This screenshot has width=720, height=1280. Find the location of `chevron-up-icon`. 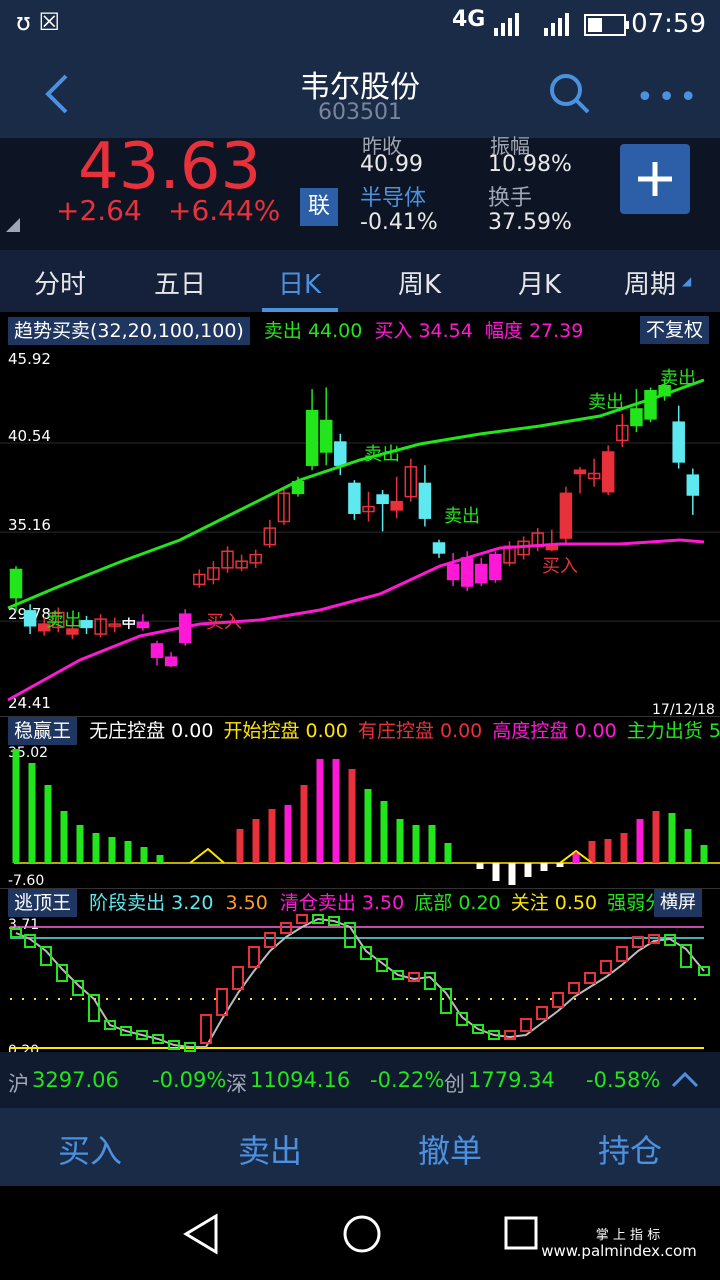

chevron-up-icon is located at coordinates (685, 1079).